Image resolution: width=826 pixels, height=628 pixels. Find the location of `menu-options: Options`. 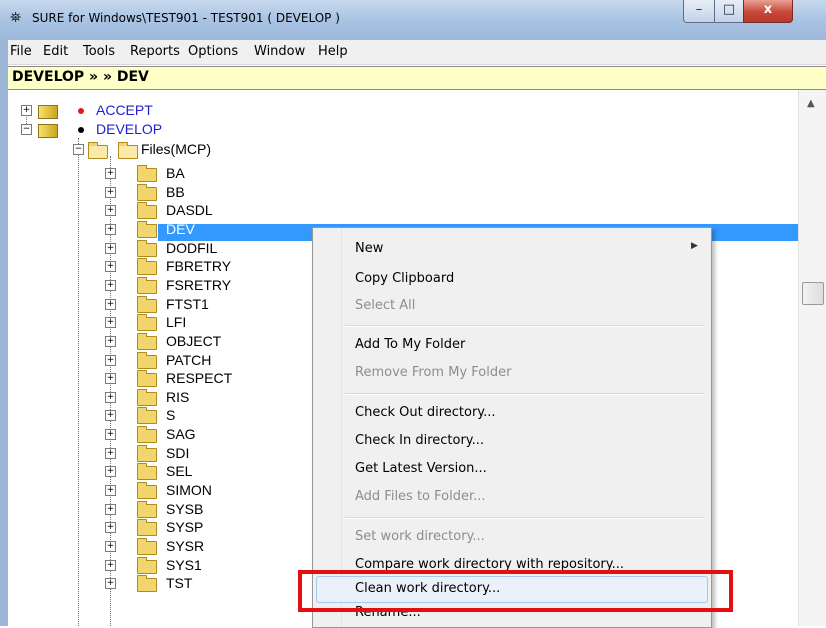

menu-options: Options is located at coordinates (213, 51).